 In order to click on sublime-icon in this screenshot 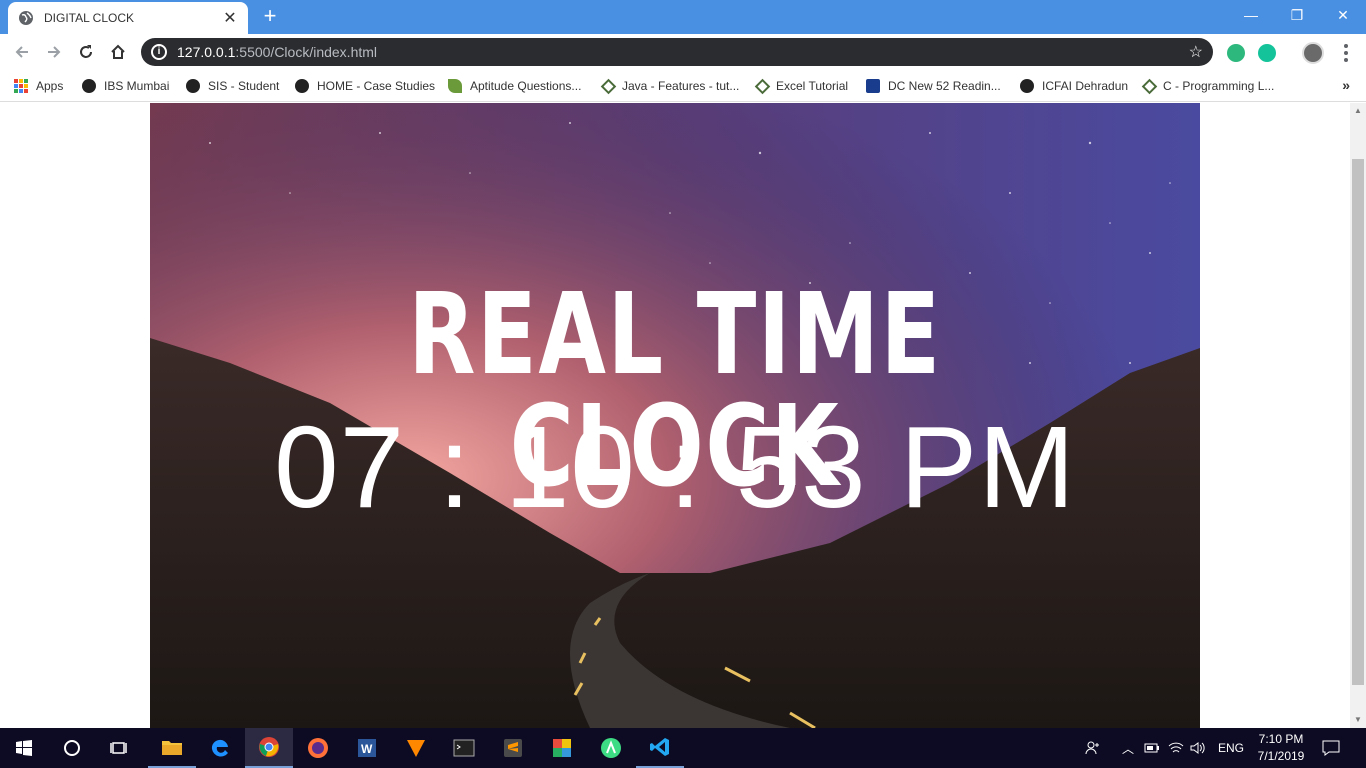, I will do `click(513, 748)`.